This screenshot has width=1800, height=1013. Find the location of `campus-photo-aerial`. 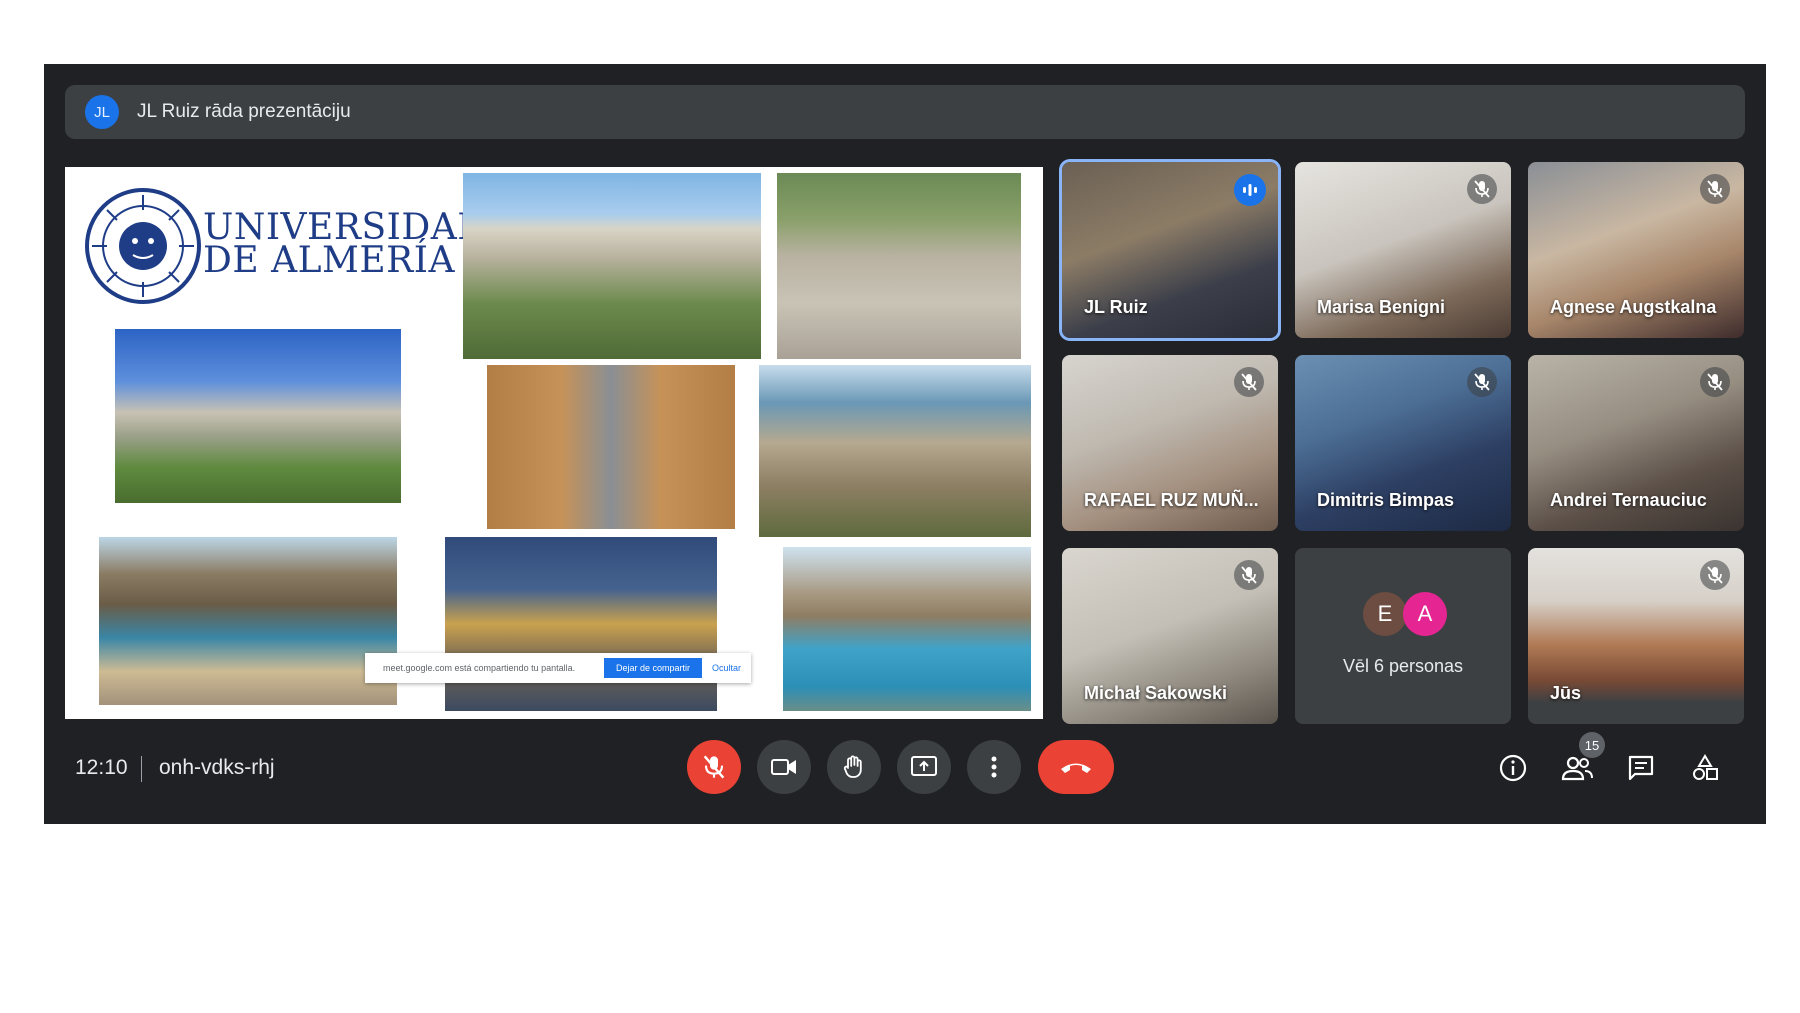

campus-photo-aerial is located at coordinates (612, 266).